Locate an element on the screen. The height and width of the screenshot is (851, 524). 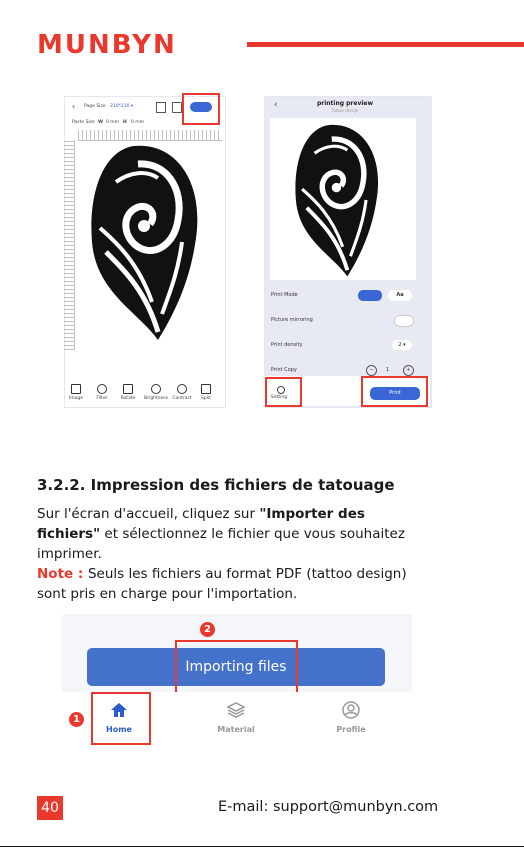
highlight-box-print is located at coordinates (394, 391).